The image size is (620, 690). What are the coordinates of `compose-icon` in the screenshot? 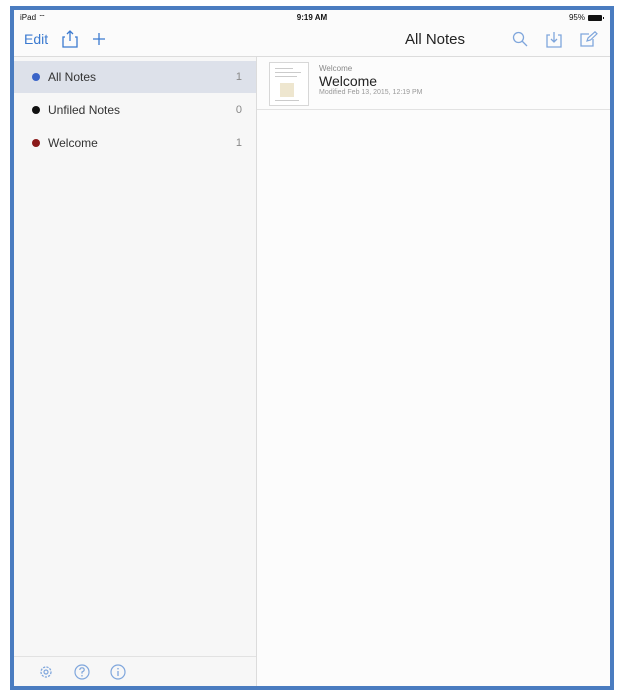 It's located at (589, 39).